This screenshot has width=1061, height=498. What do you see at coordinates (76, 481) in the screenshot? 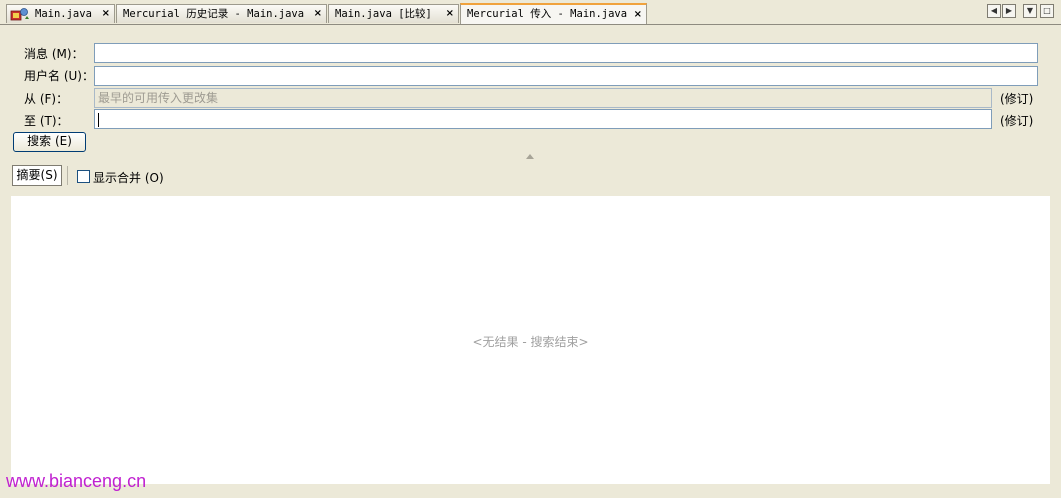
I see `watermark-text: www.bianceng.cn` at bounding box center [76, 481].